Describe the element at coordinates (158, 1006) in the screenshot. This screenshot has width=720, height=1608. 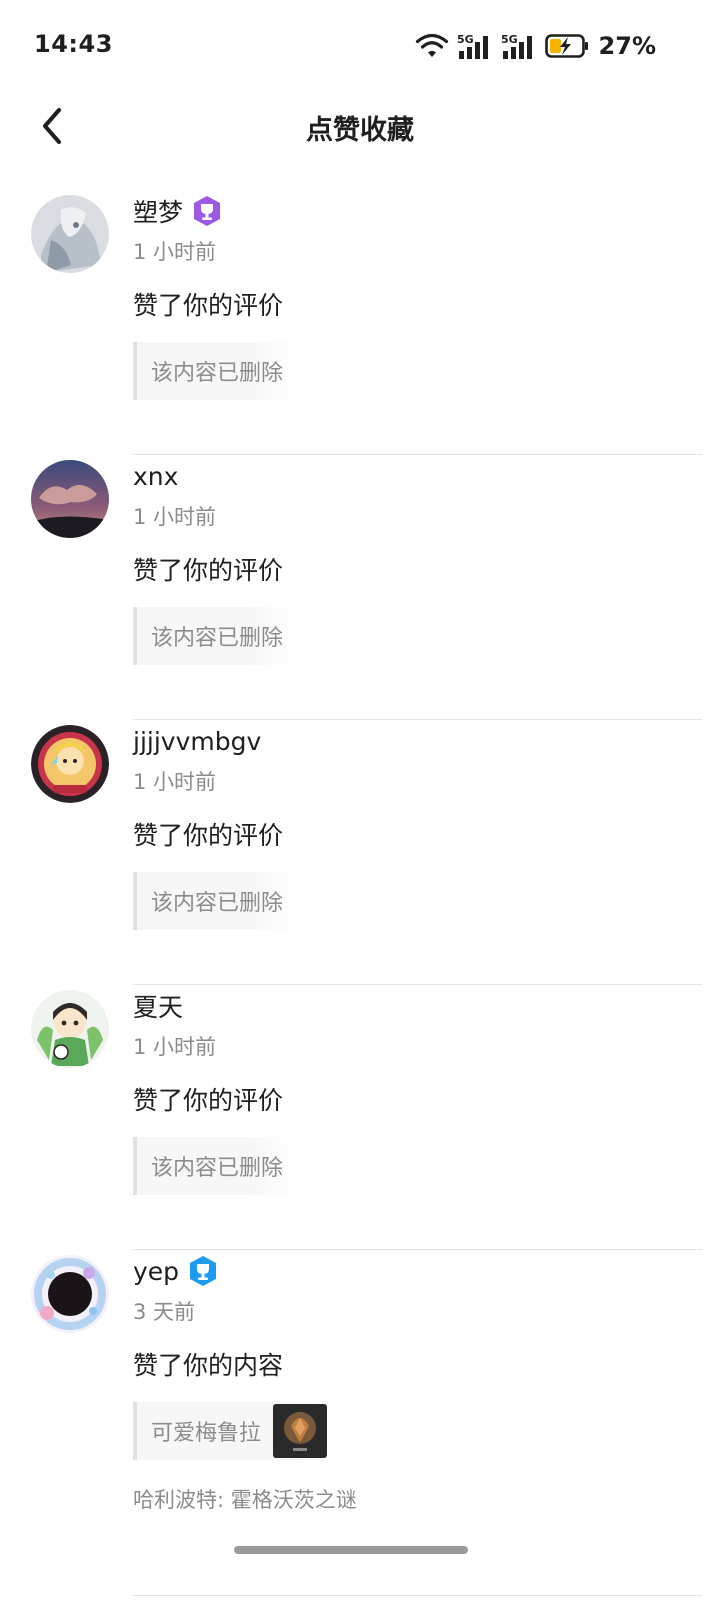
I see `user-name: 夏天` at that location.